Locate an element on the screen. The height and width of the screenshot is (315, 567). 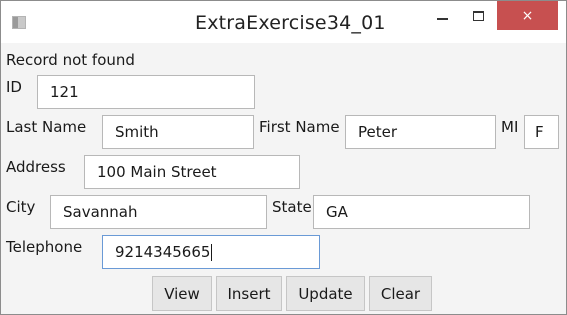
minimize-icon is located at coordinates (442, 19).